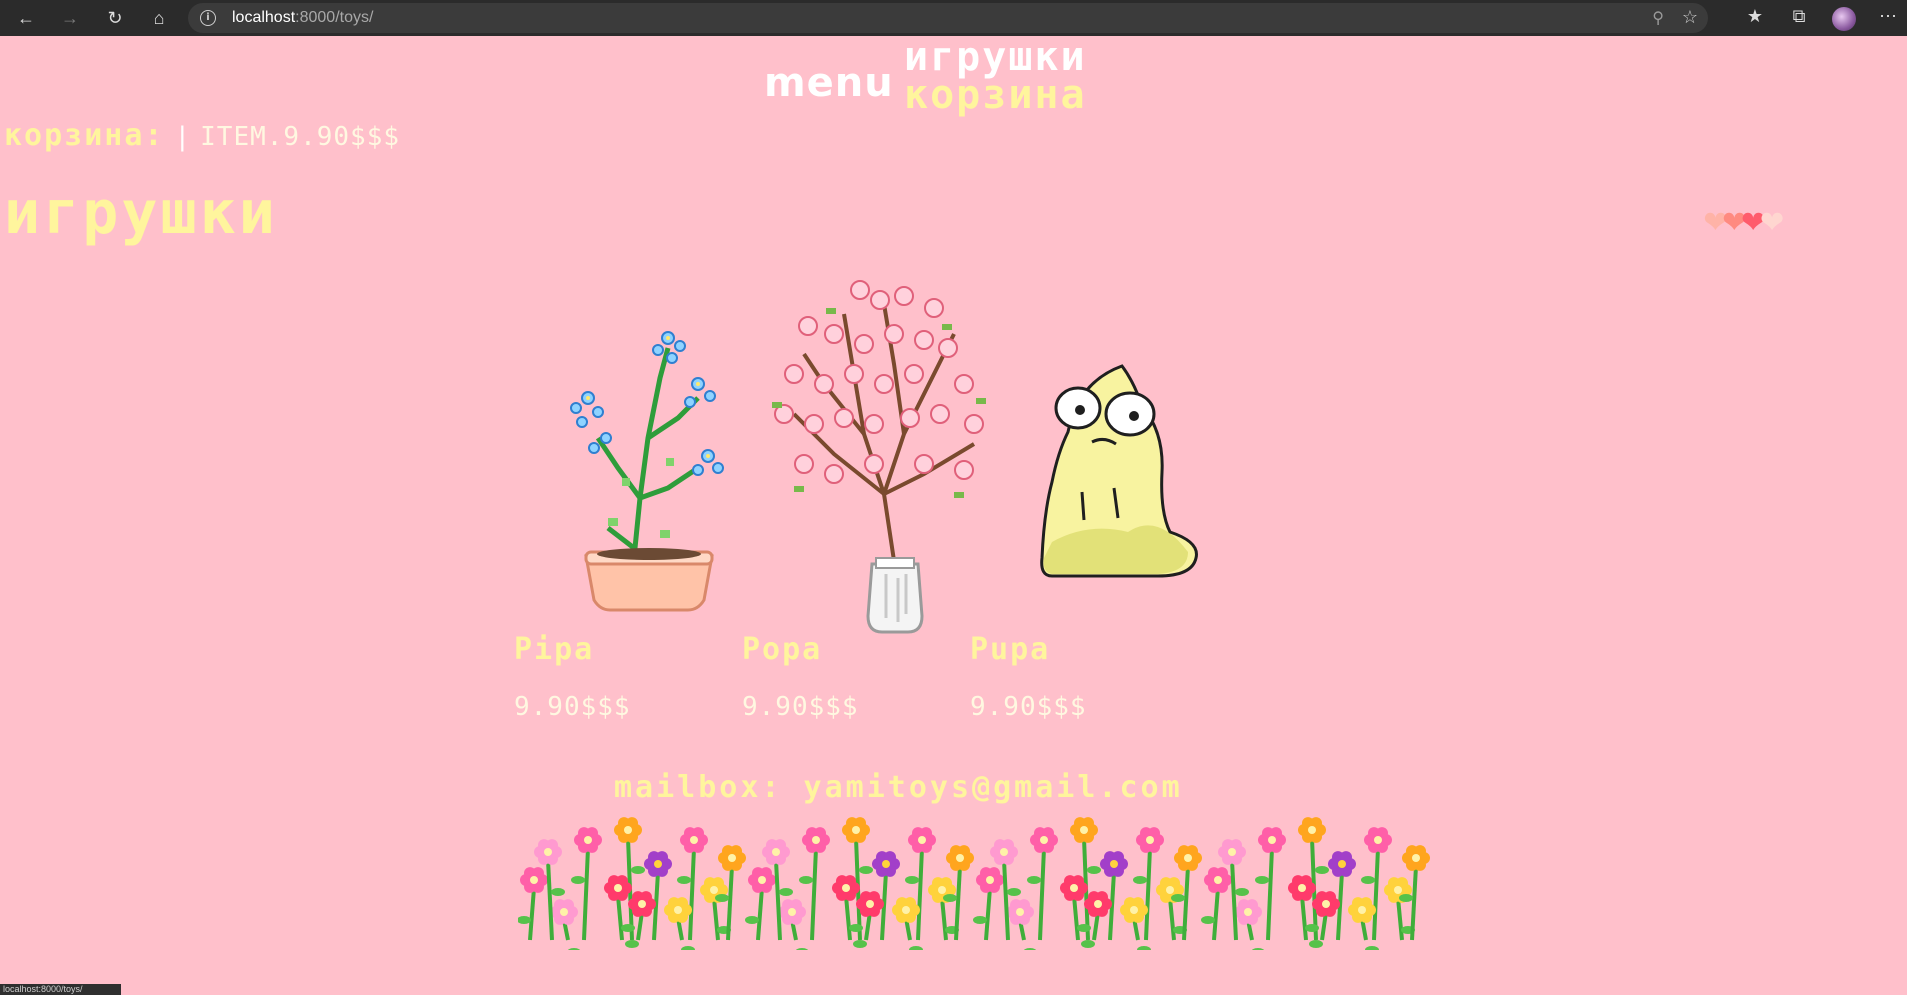 The width and height of the screenshot is (1907, 995). What do you see at coordinates (1888, 16) in the screenshot?
I see `more-icon: ⋯` at bounding box center [1888, 16].